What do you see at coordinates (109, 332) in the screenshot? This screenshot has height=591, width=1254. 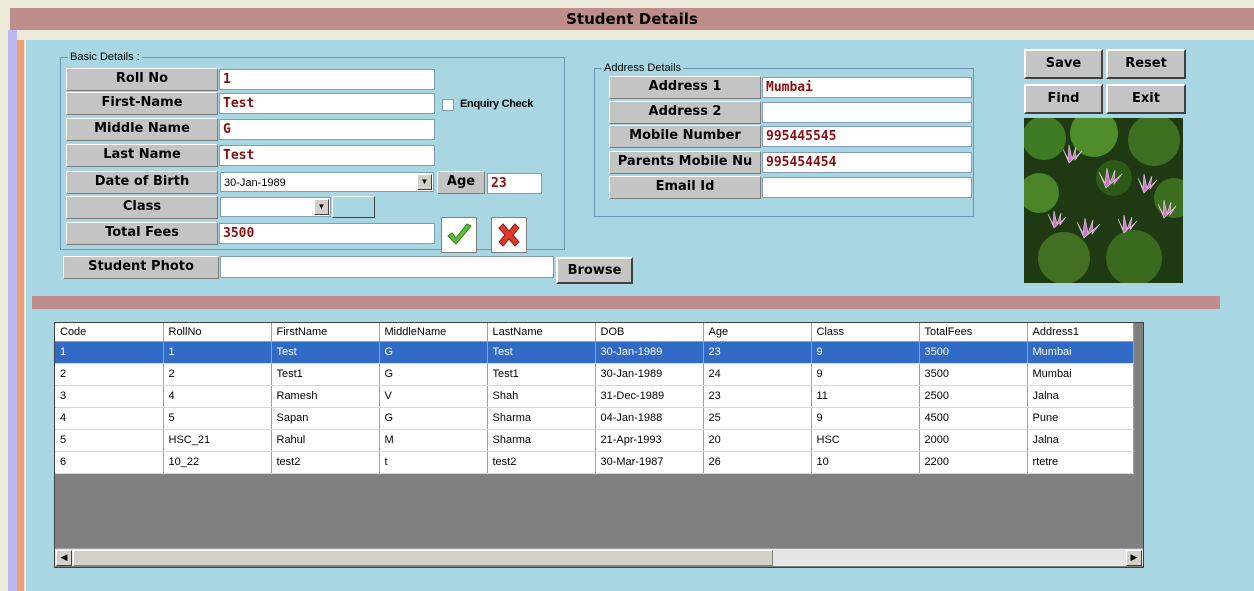 I see `column-header-code: Code` at bounding box center [109, 332].